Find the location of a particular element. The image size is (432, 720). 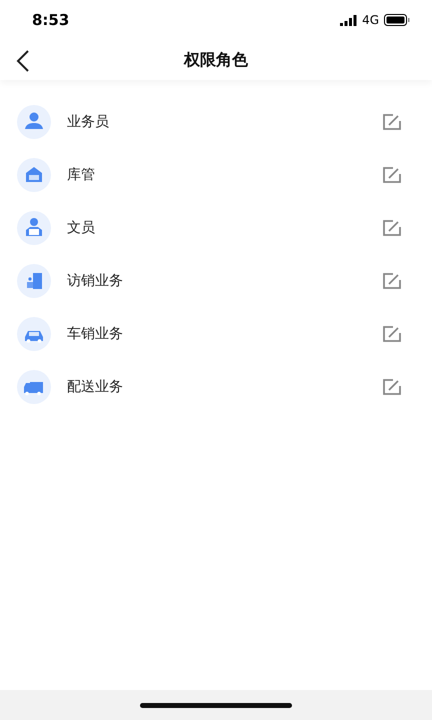

house-icon is located at coordinates (34, 175).